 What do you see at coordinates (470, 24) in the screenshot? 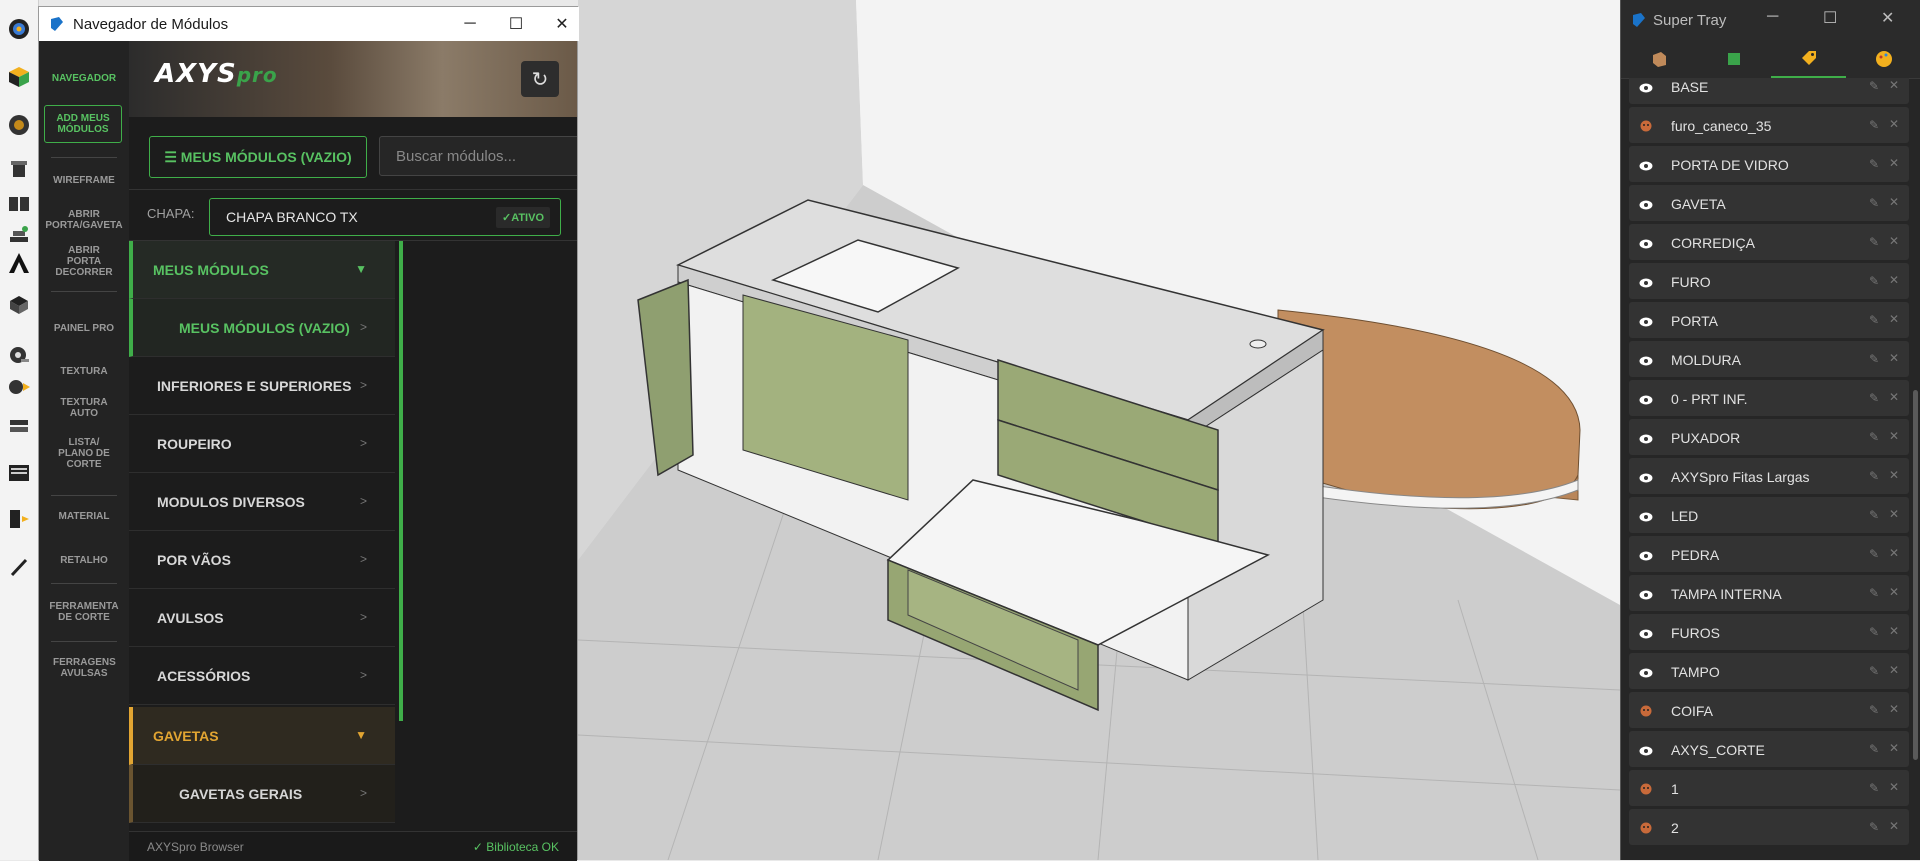
I see `minimize-button: ─` at bounding box center [470, 24].